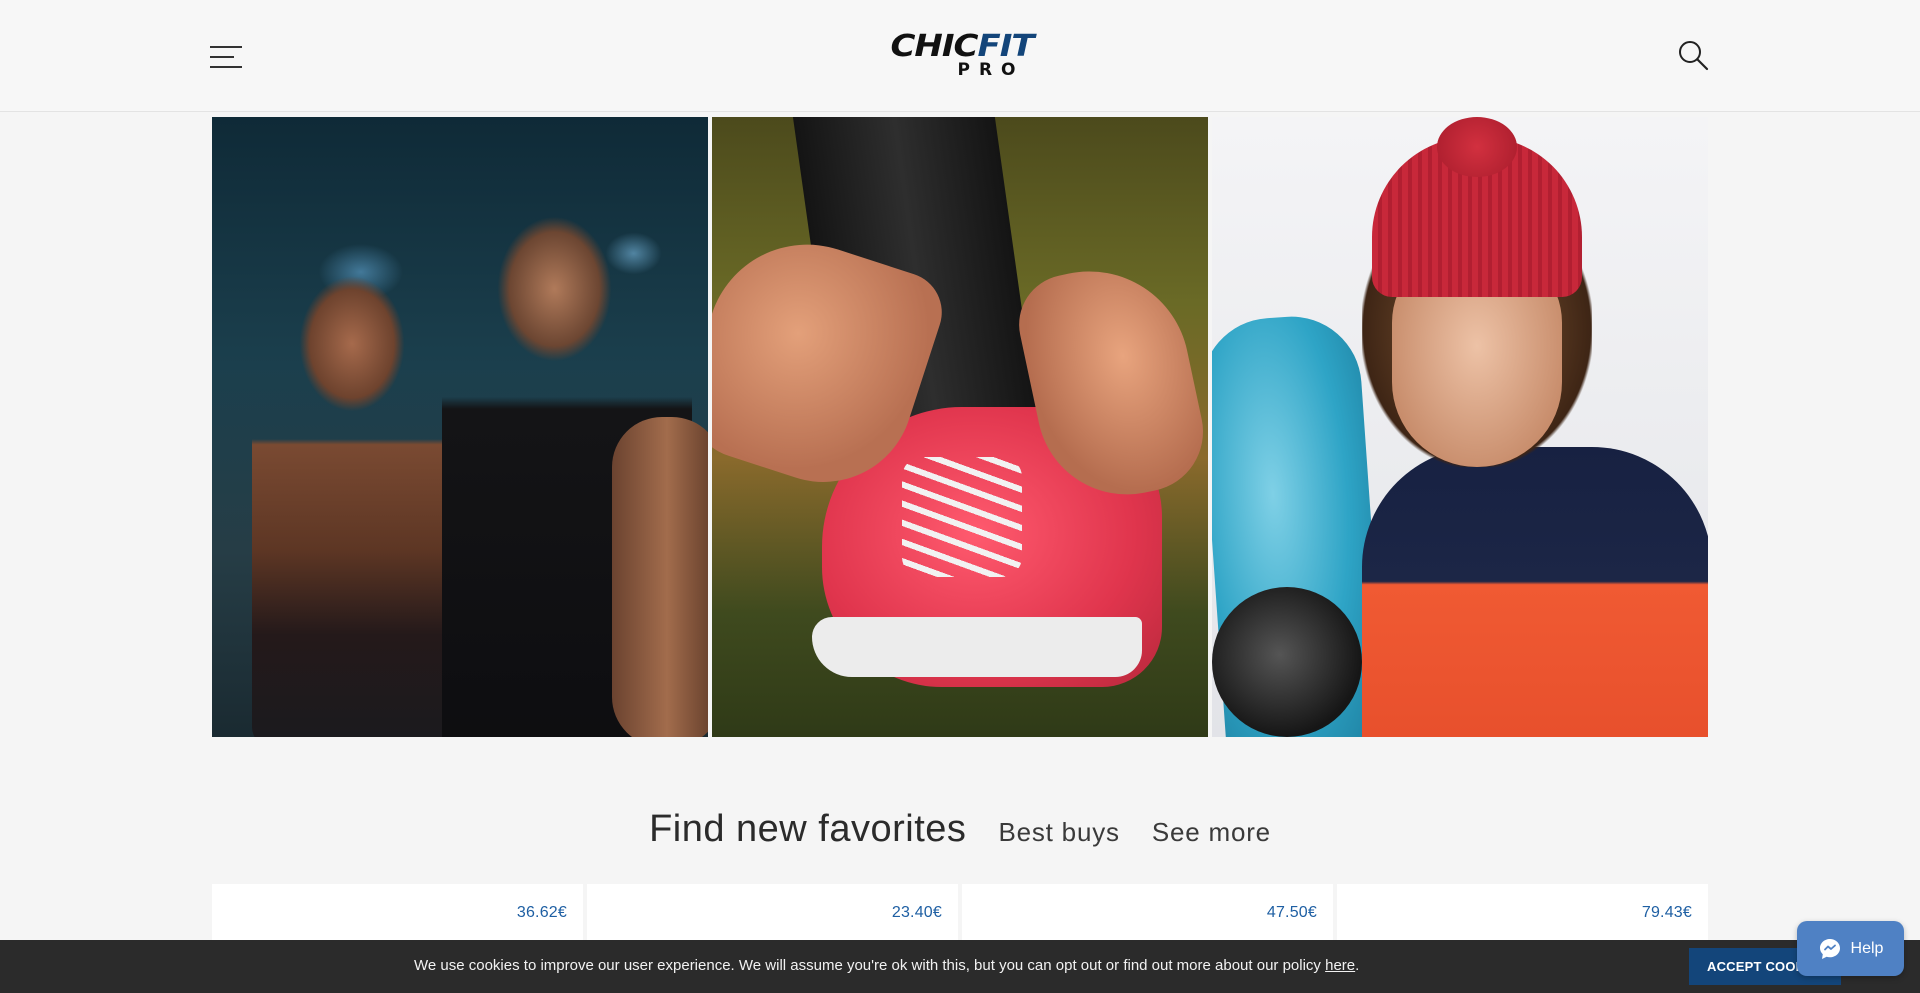  What do you see at coordinates (1291, 912) in the screenshot?
I see `product-price: 47.50€` at bounding box center [1291, 912].